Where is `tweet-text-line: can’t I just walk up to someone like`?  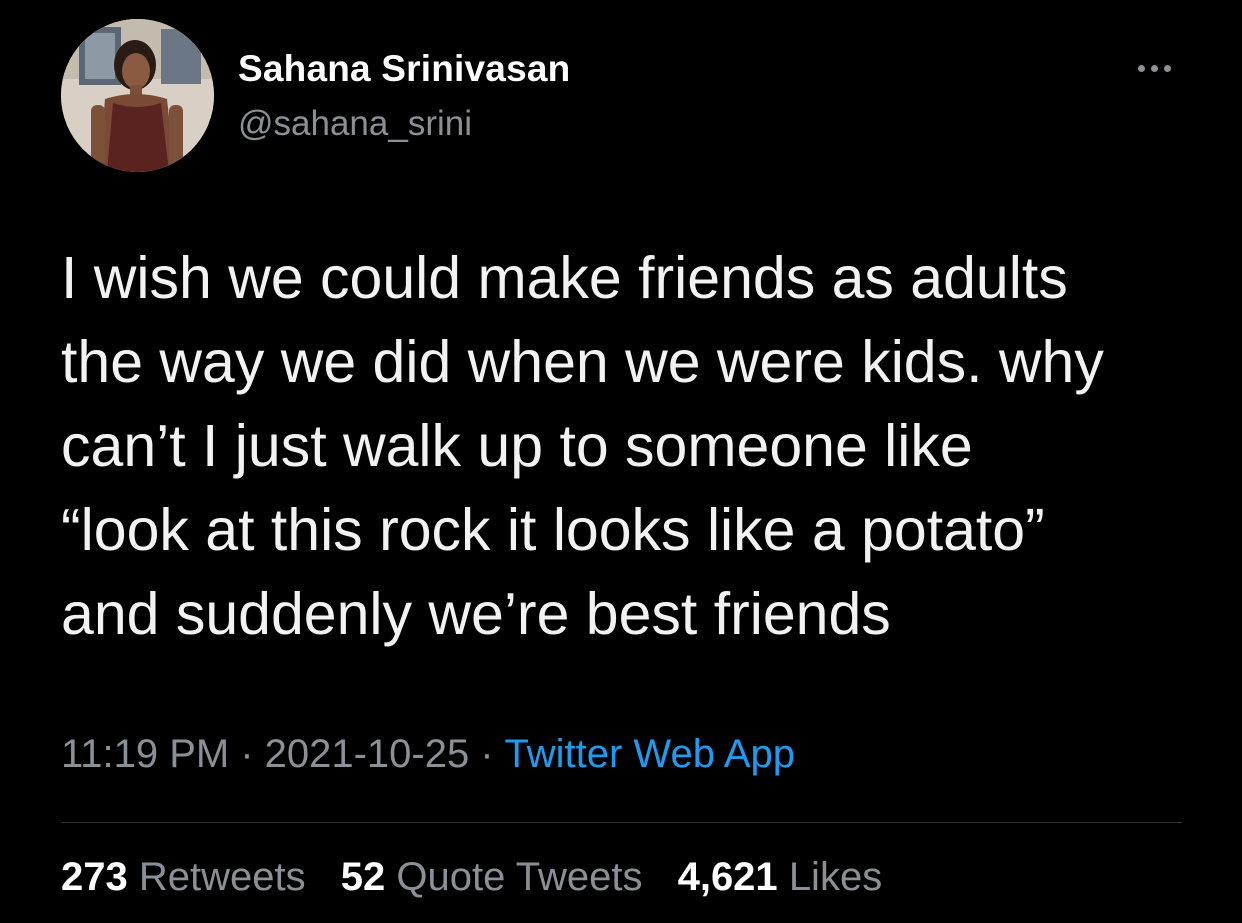 tweet-text-line: can’t I just walk up to someone like is located at coordinates (517, 446).